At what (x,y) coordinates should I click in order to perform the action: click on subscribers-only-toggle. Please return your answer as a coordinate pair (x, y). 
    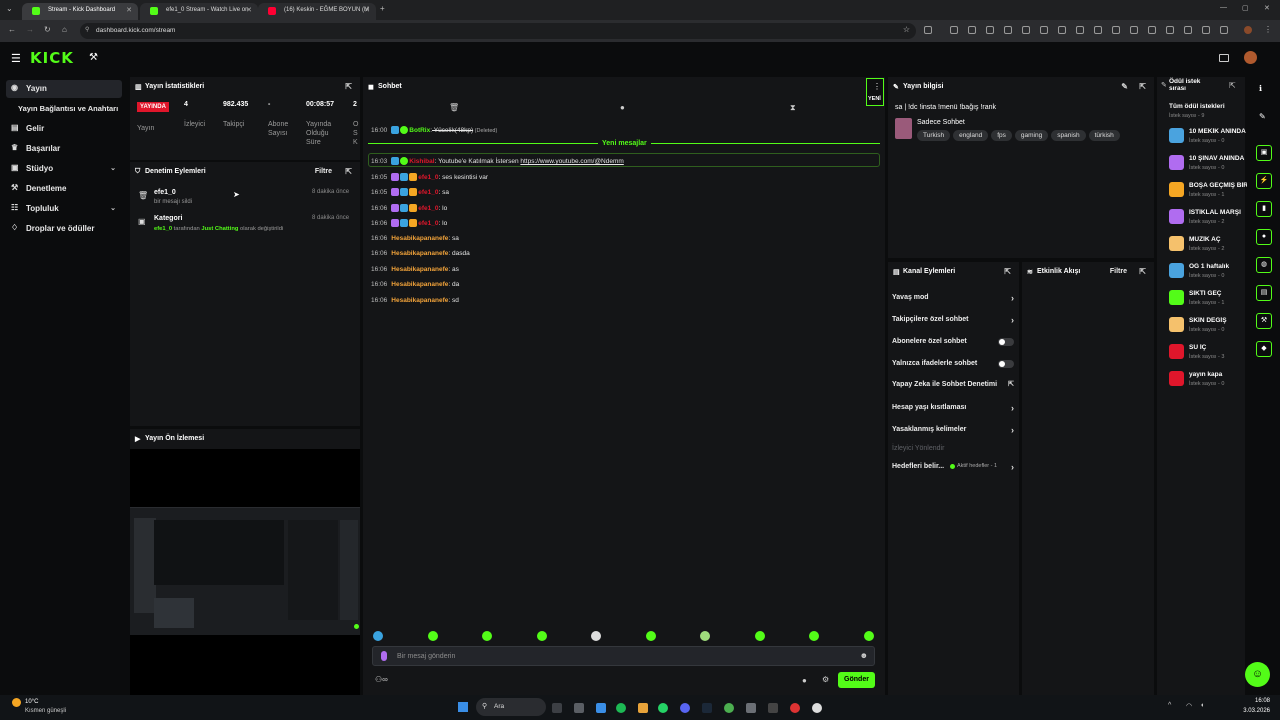
    Looking at the image, I should click on (1006, 342).